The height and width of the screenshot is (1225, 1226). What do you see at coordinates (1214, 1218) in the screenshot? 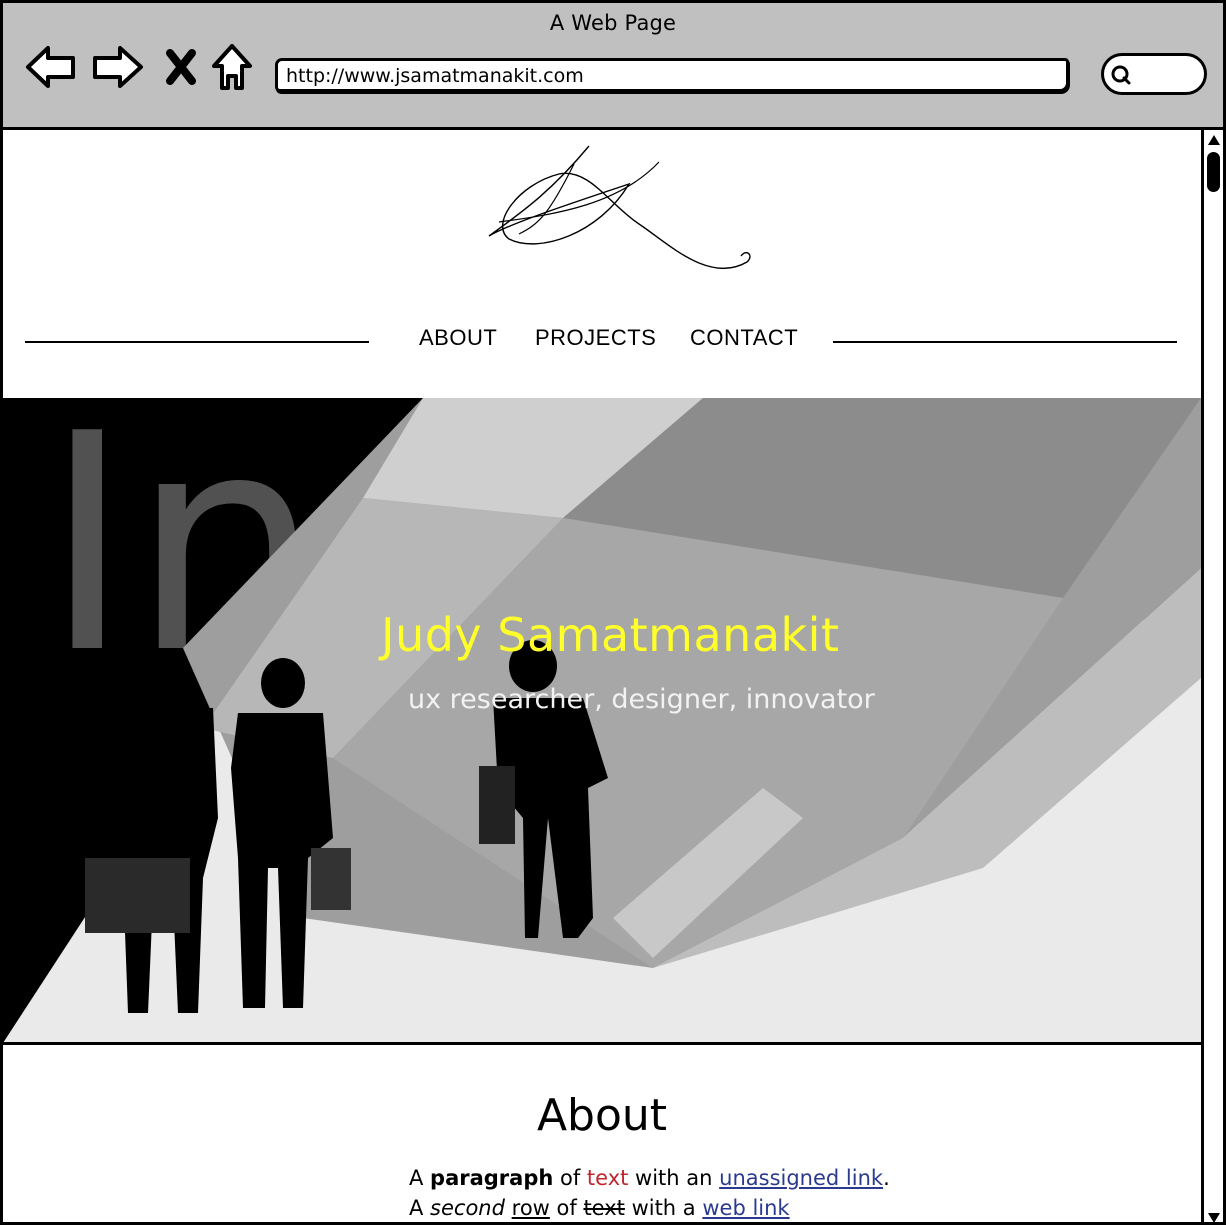
I see `scroll-down-icon` at bounding box center [1214, 1218].